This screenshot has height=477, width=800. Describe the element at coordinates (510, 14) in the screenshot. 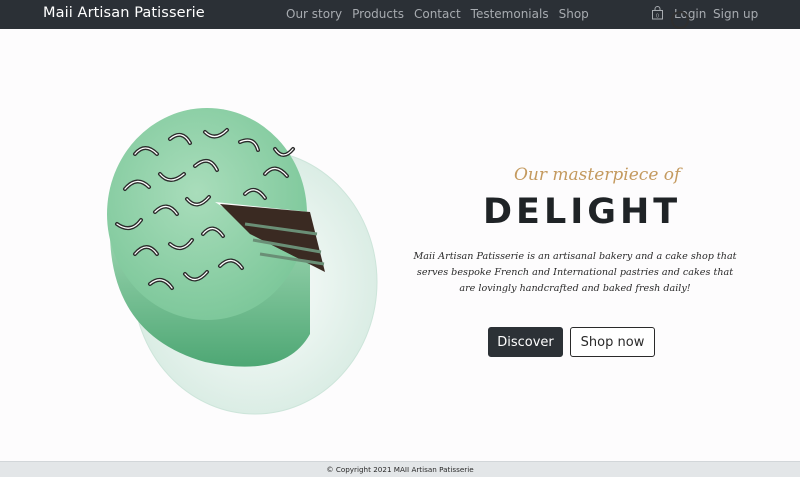

I see `nav-link-testimonials: Testemonials` at that location.